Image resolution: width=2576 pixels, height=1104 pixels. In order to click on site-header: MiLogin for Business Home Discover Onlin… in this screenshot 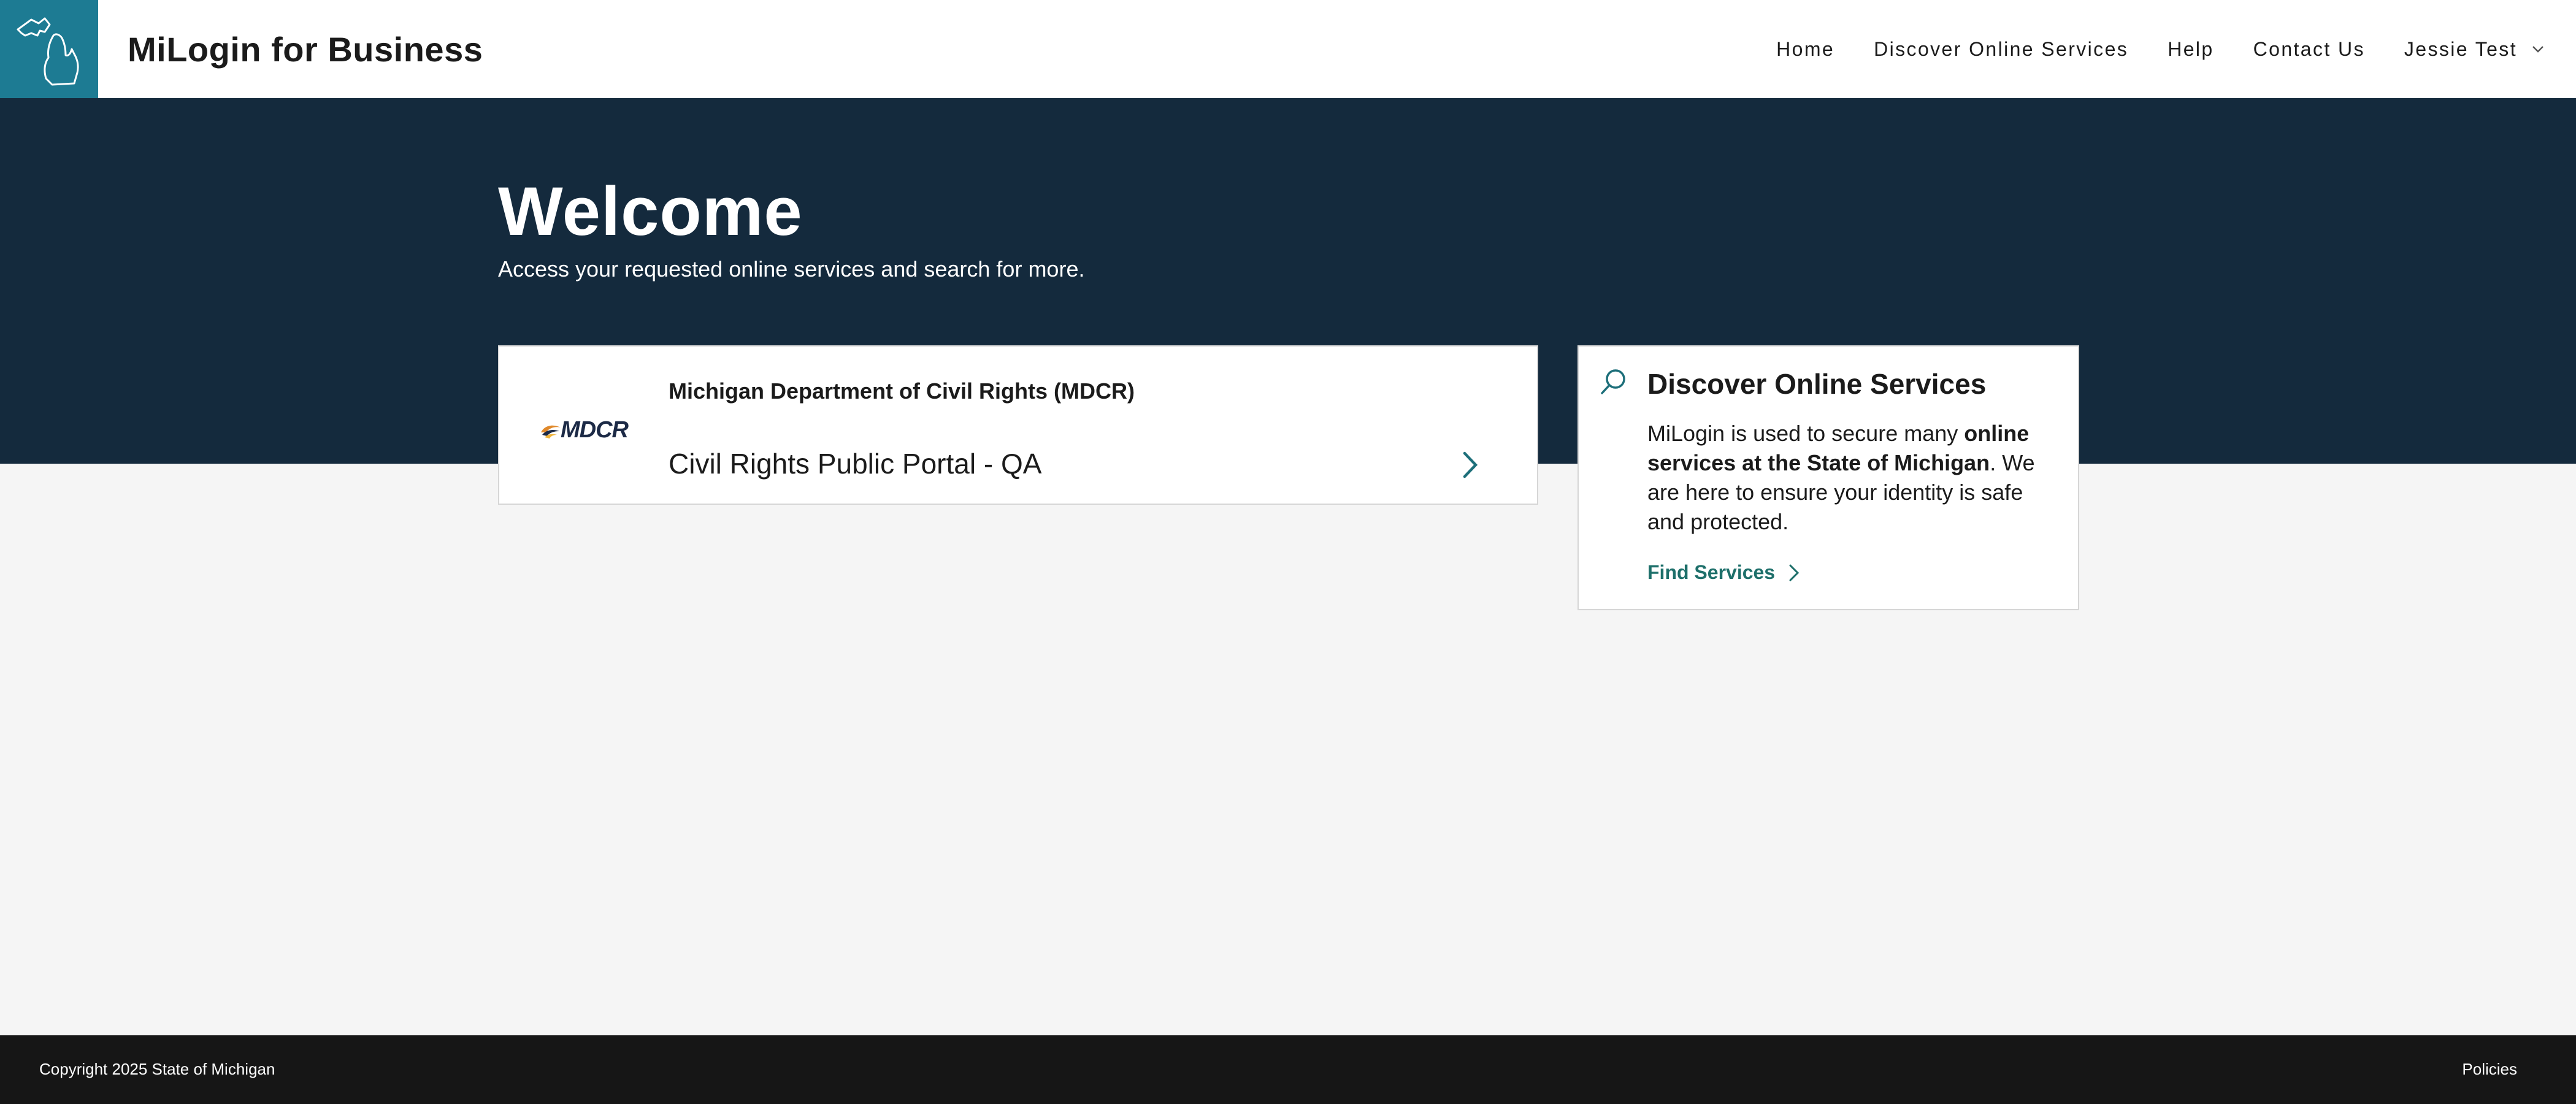, I will do `click(1288, 49)`.